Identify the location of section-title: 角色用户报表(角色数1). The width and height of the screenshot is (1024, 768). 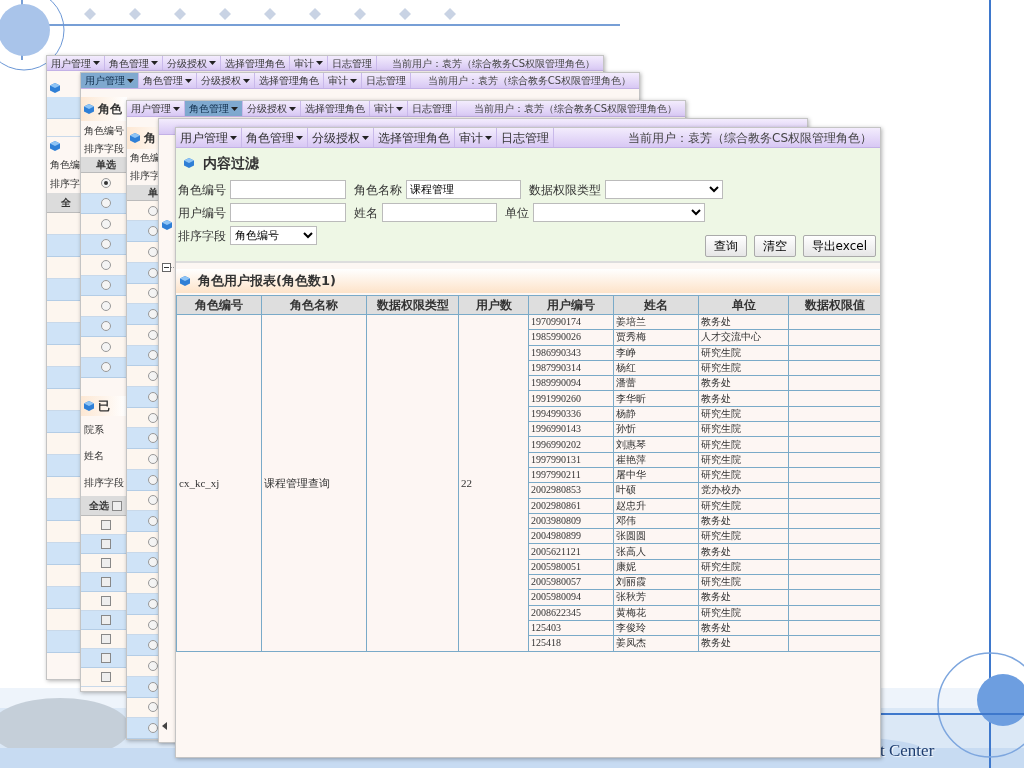
(267, 281).